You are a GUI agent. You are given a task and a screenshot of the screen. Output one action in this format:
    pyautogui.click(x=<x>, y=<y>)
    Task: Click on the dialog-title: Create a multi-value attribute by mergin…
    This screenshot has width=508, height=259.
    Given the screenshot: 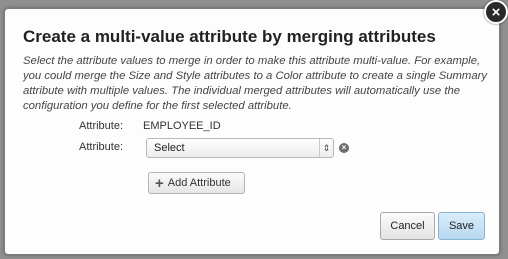 What is the action you would take?
    pyautogui.click(x=229, y=36)
    